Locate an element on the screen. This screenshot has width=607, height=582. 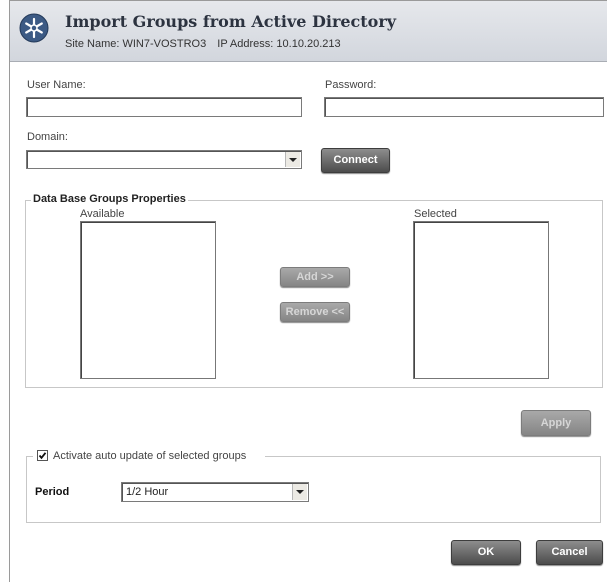
ip-address-value: 10.10.20.213 is located at coordinates (308, 44).